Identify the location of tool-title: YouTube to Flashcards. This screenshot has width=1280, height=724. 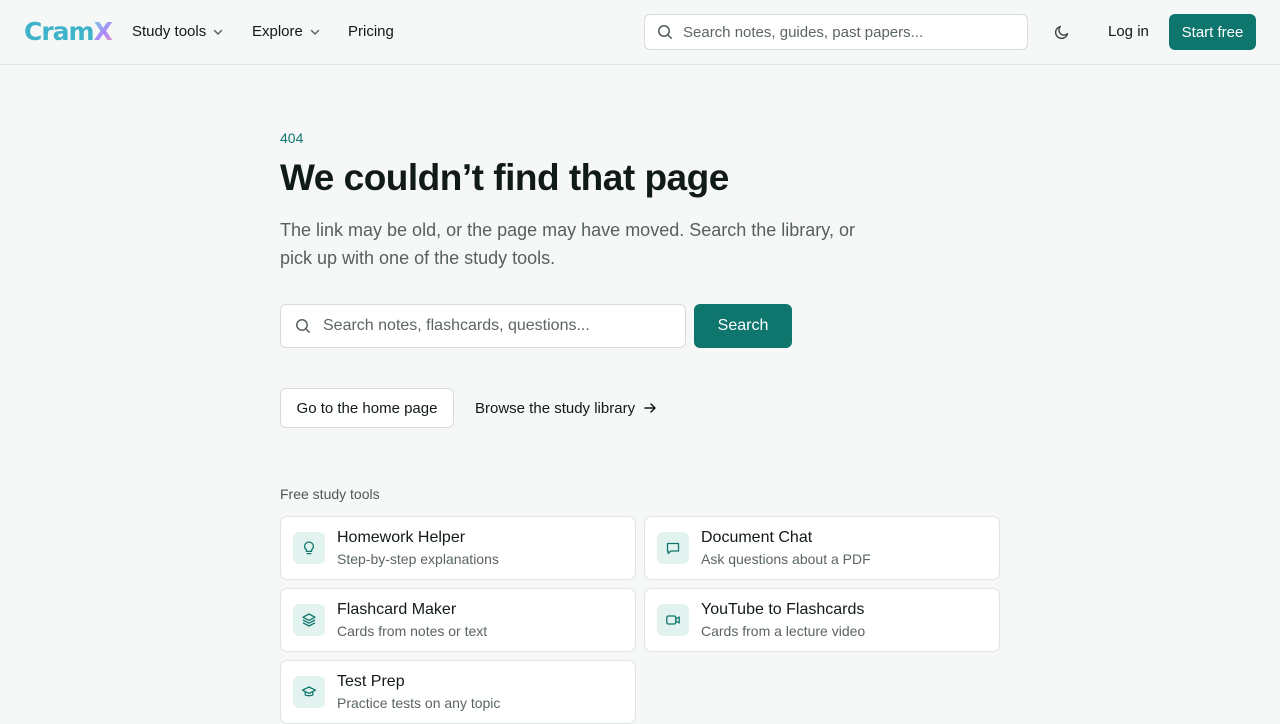
(783, 609).